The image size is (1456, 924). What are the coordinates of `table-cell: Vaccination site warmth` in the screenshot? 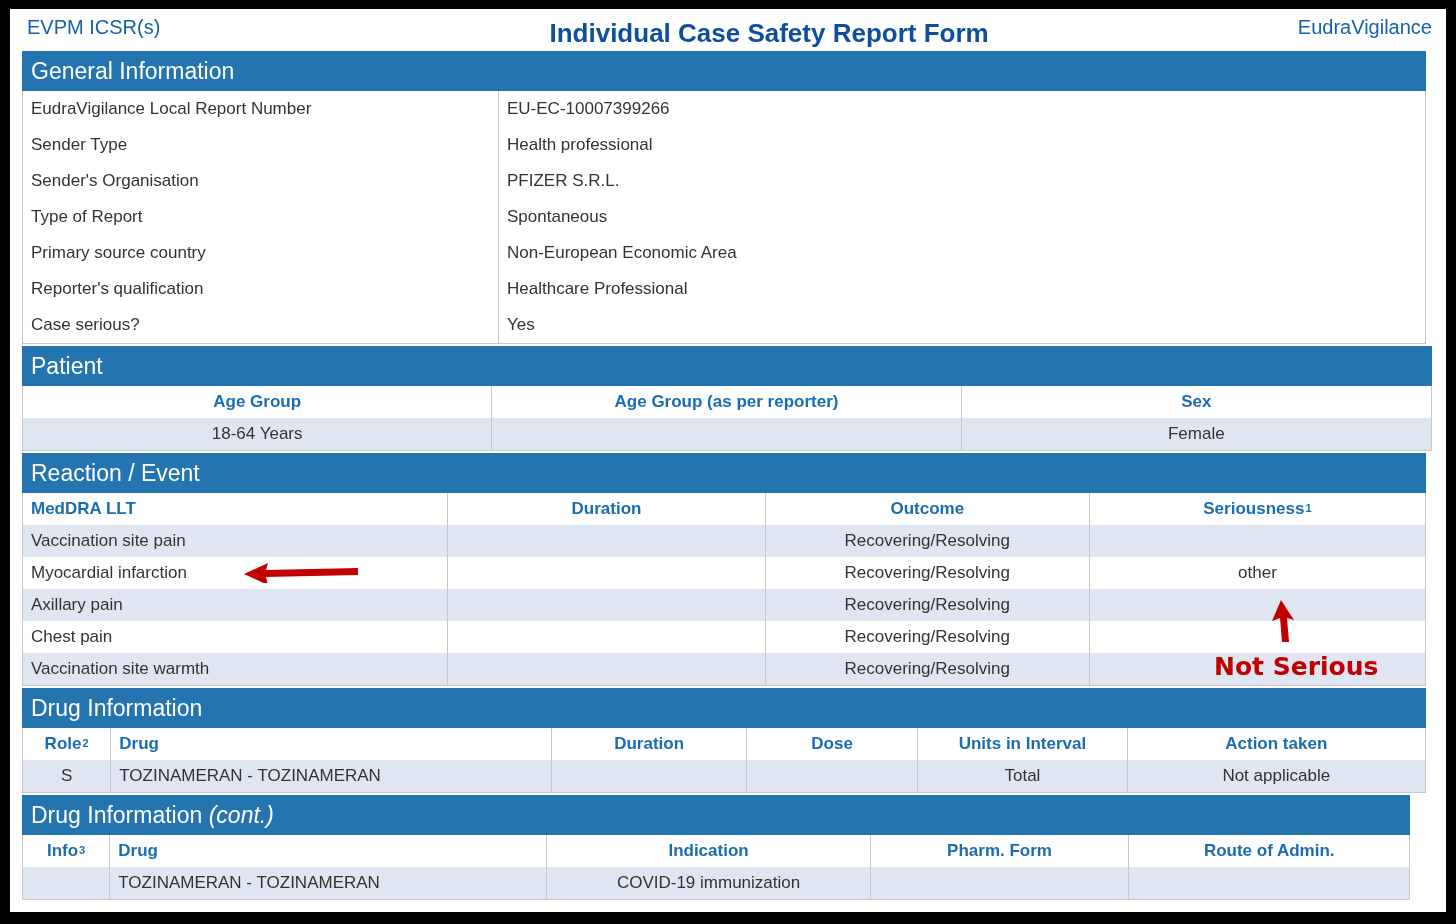 It's located at (236, 669).